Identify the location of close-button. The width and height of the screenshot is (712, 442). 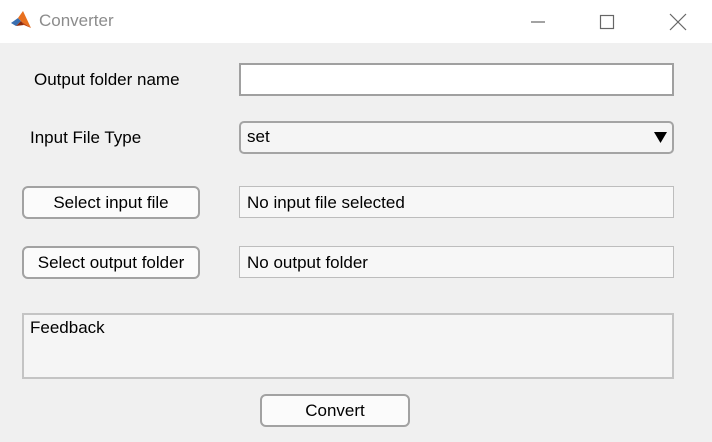
(678, 21).